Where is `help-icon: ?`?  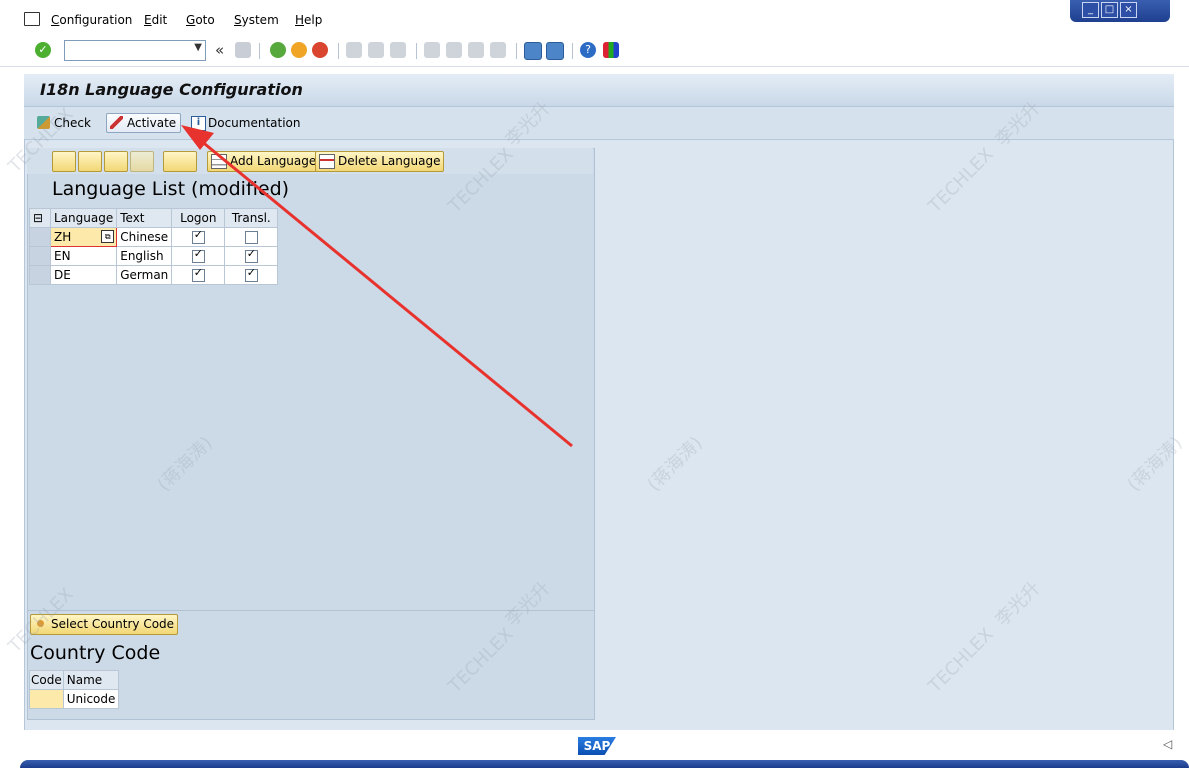 help-icon: ? is located at coordinates (588, 50).